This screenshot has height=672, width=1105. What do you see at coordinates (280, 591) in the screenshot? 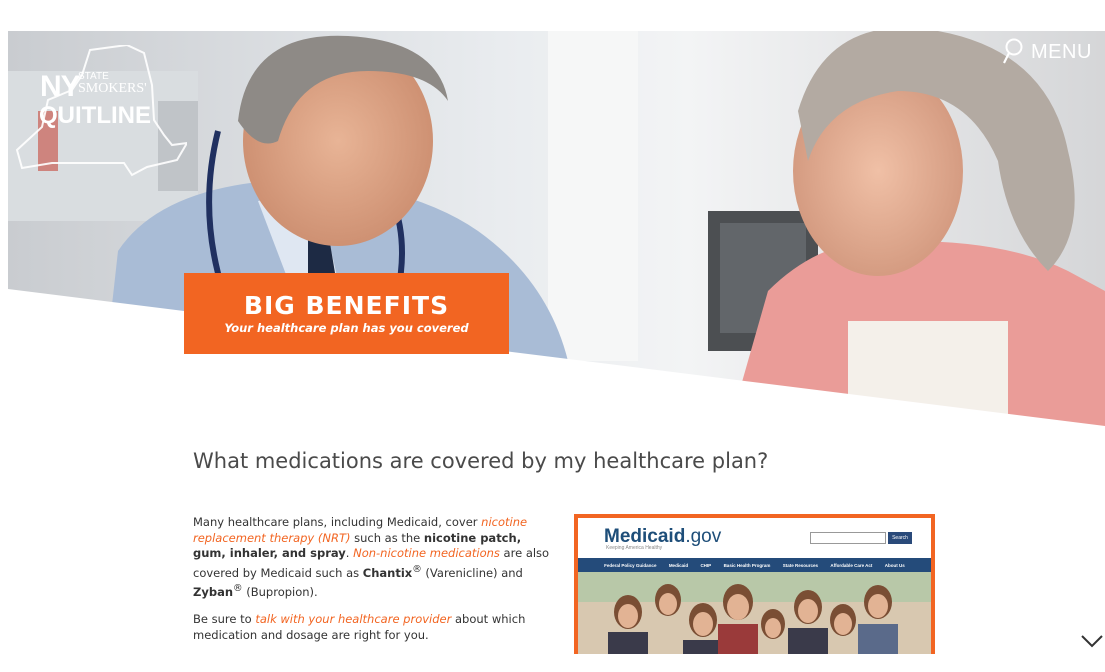
I see `text: (Bupropion).` at bounding box center [280, 591].